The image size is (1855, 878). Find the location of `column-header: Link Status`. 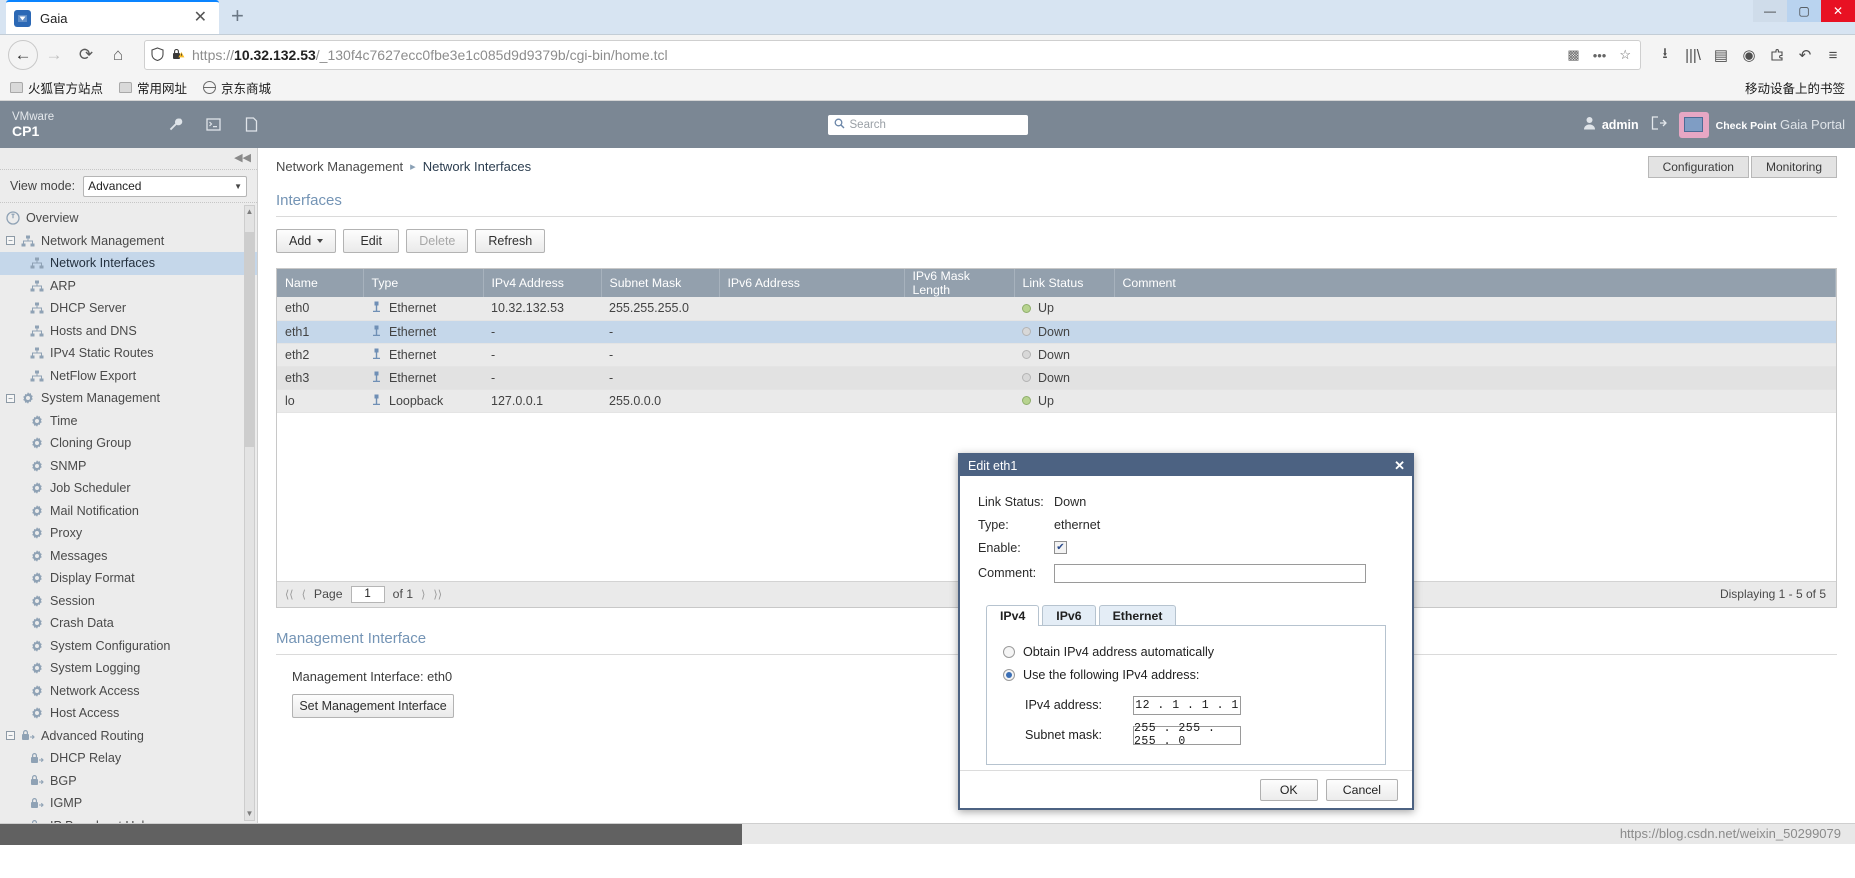

column-header: Link Status is located at coordinates (1064, 283).